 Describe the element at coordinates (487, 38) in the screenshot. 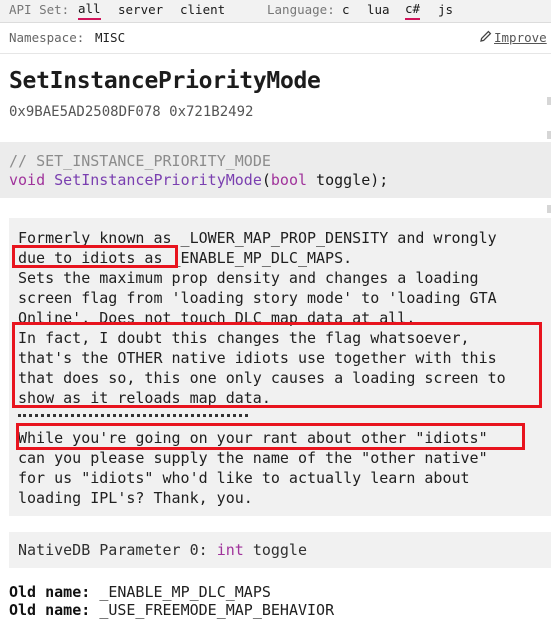

I see `pencil-icon` at that location.